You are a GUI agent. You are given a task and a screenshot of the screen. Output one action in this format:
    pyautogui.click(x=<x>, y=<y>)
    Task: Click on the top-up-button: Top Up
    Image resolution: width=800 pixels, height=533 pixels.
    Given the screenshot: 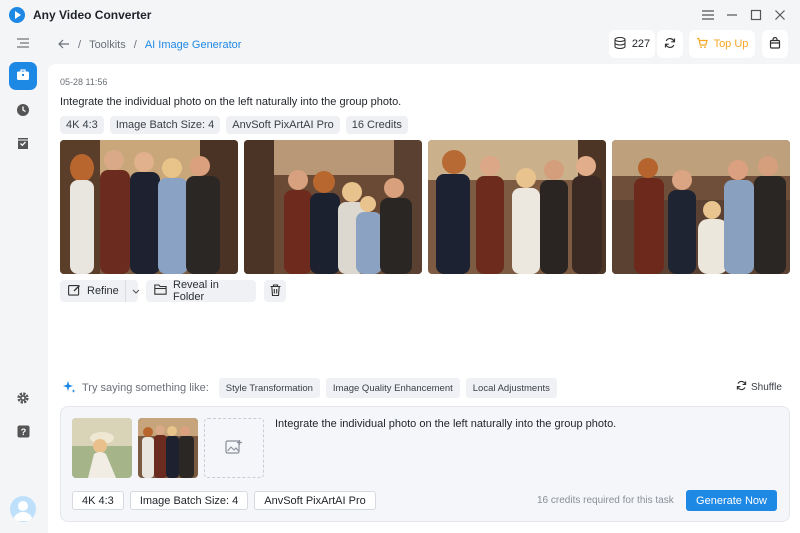 What is the action you would take?
    pyautogui.click(x=722, y=44)
    